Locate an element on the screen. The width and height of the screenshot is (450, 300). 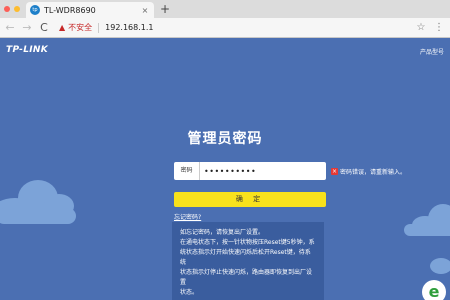
password-error: × 密码错误，请重新输入。 is located at coordinates (368, 171).